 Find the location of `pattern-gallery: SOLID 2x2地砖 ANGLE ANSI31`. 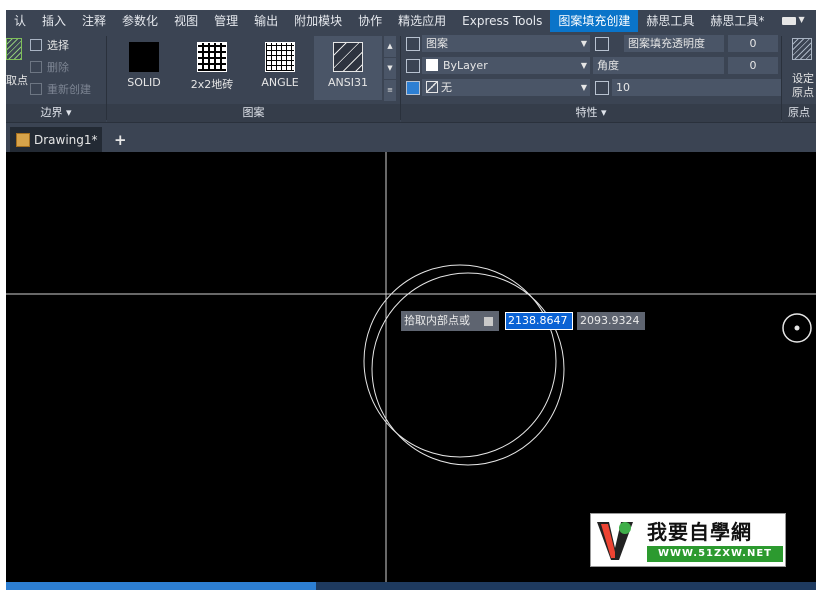

pattern-gallery: SOLID 2x2地砖 ANGLE ANSI31 is located at coordinates (255, 69).